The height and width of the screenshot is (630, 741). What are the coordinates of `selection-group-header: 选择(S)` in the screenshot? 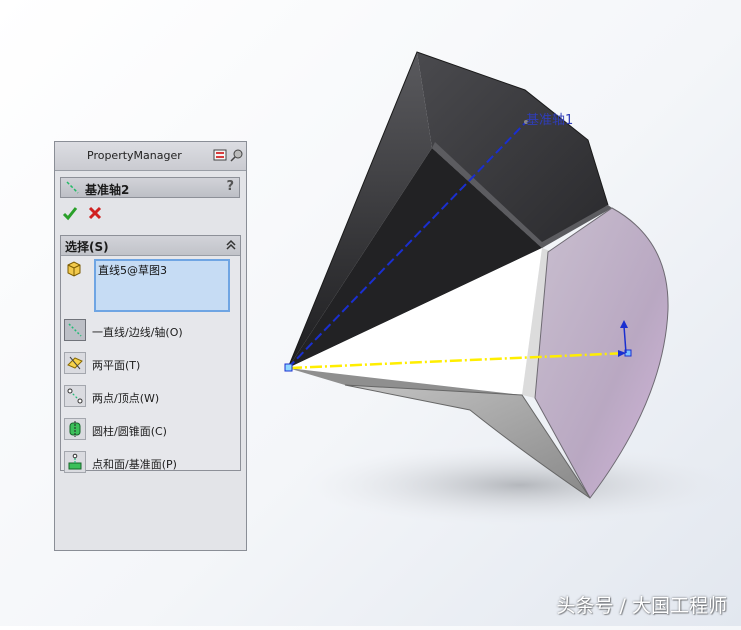 It's located at (150, 246).